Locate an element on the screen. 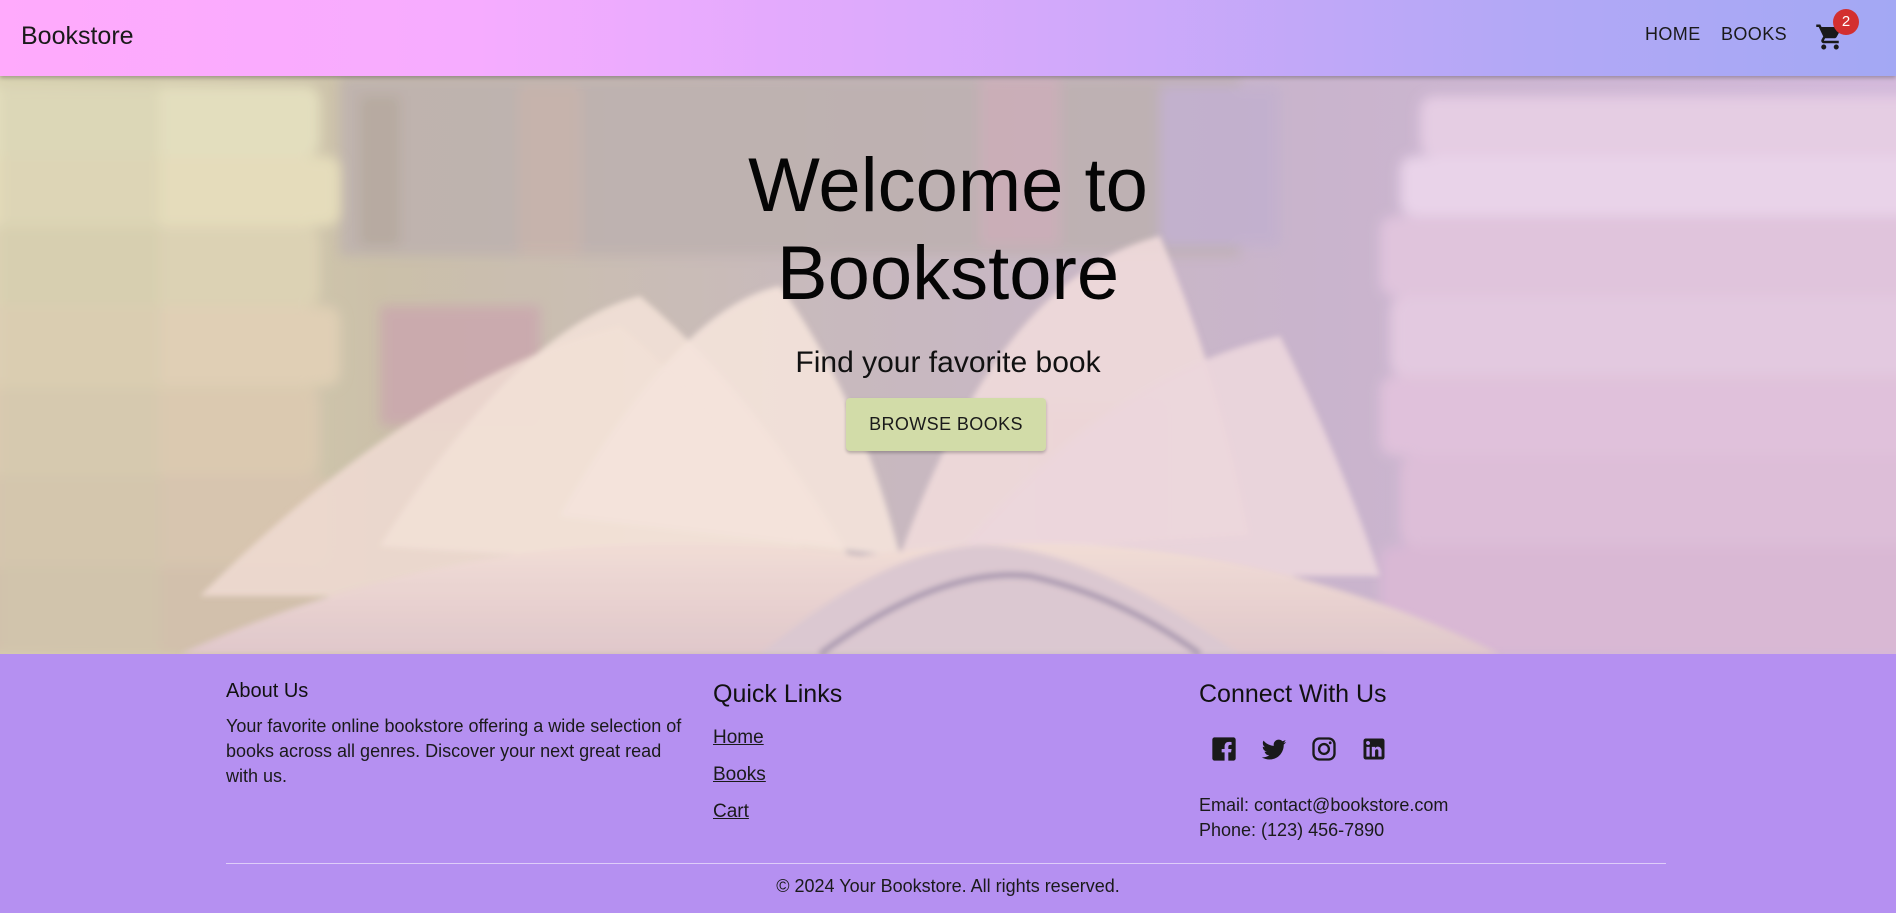  instagram-button is located at coordinates (1324, 749).